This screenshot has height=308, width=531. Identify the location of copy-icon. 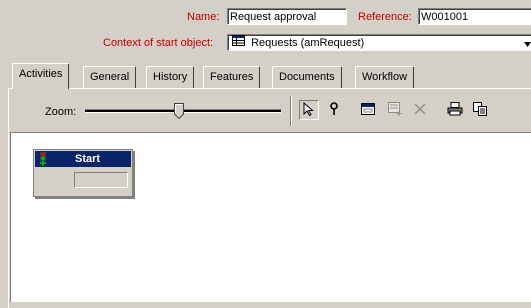
(480, 110).